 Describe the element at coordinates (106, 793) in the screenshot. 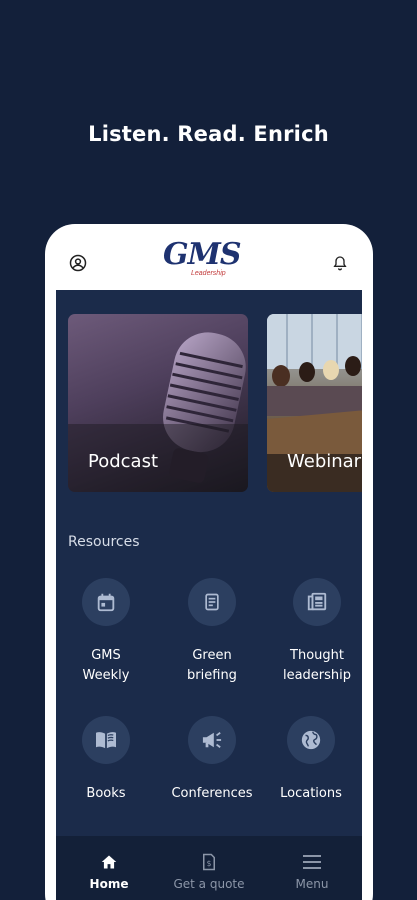

I see `resource-label: Books` at that location.